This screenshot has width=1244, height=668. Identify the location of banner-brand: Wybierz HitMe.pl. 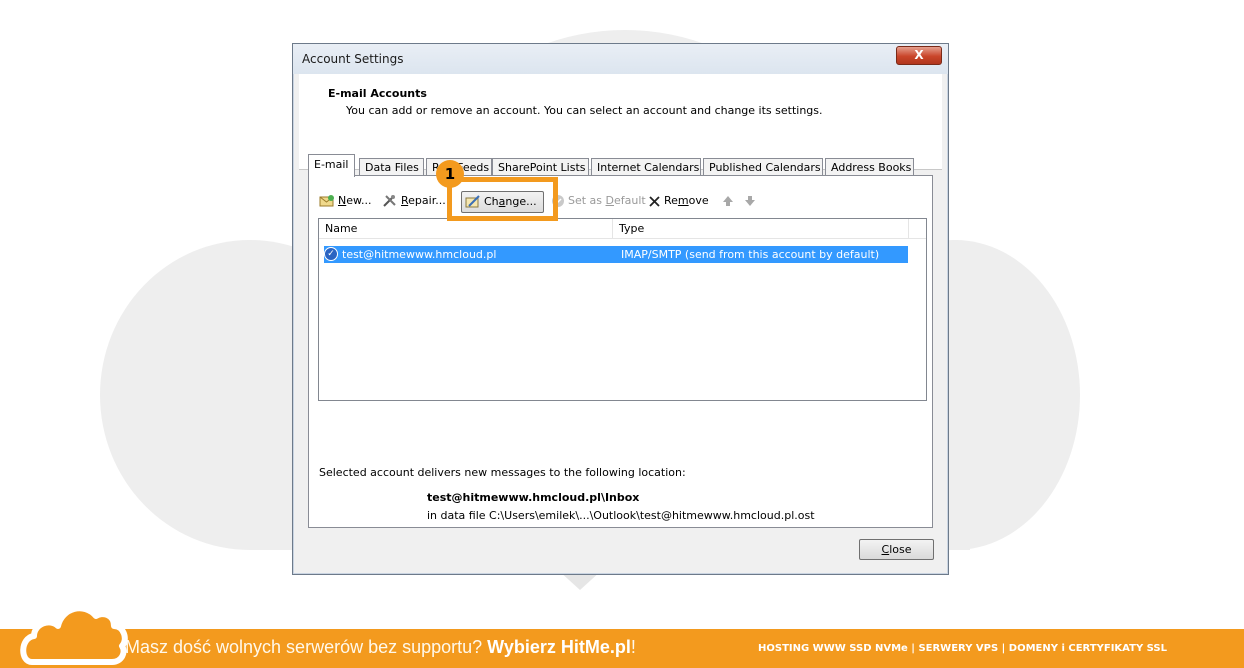
(559, 647).